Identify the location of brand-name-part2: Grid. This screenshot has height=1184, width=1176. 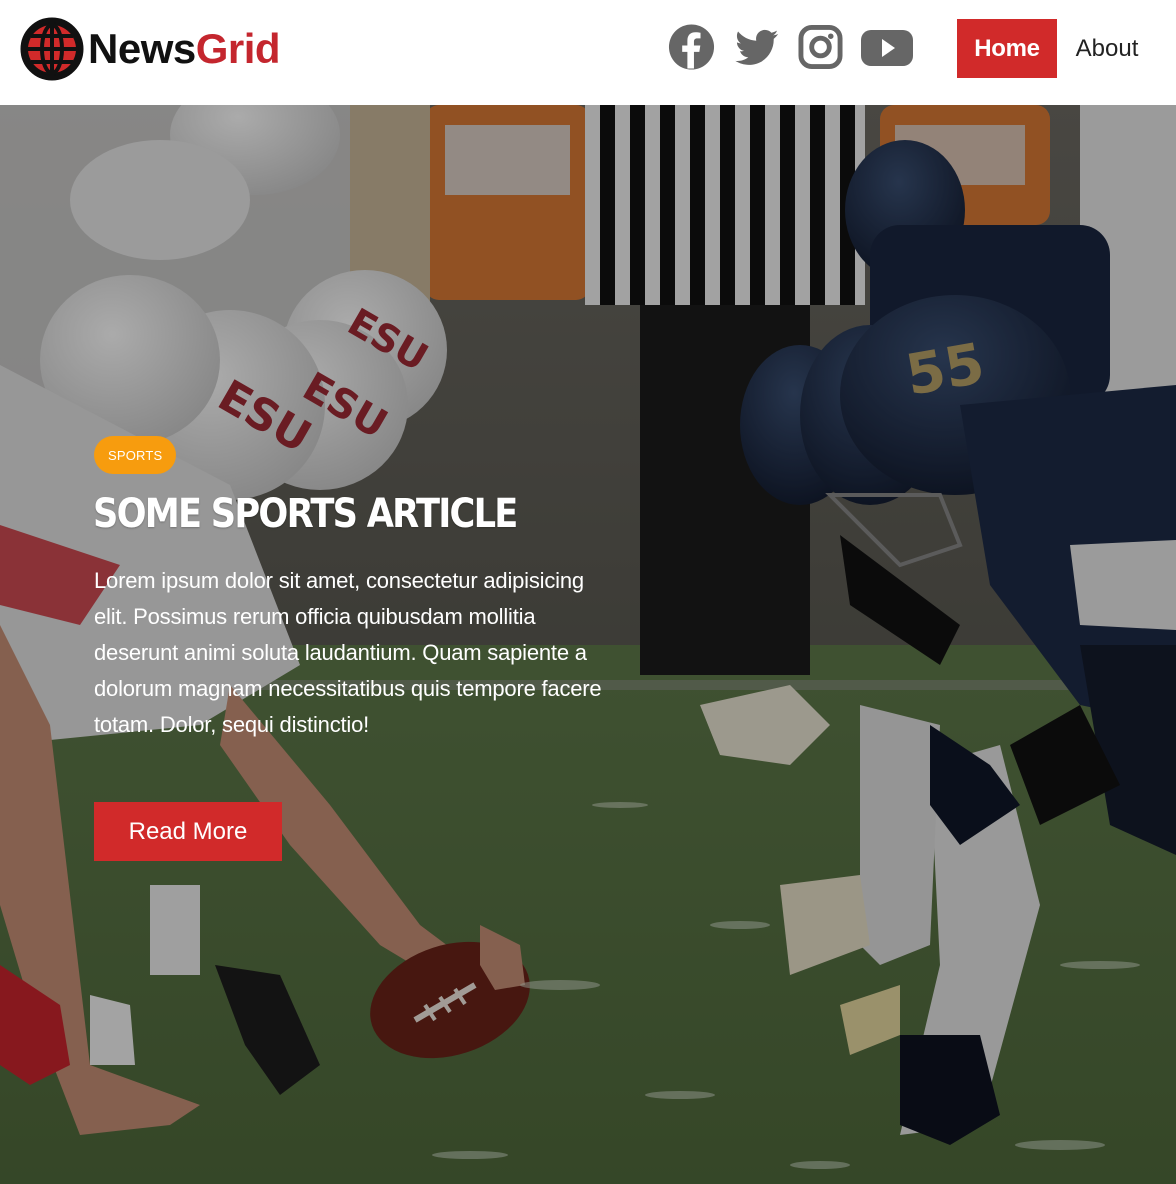
(238, 48).